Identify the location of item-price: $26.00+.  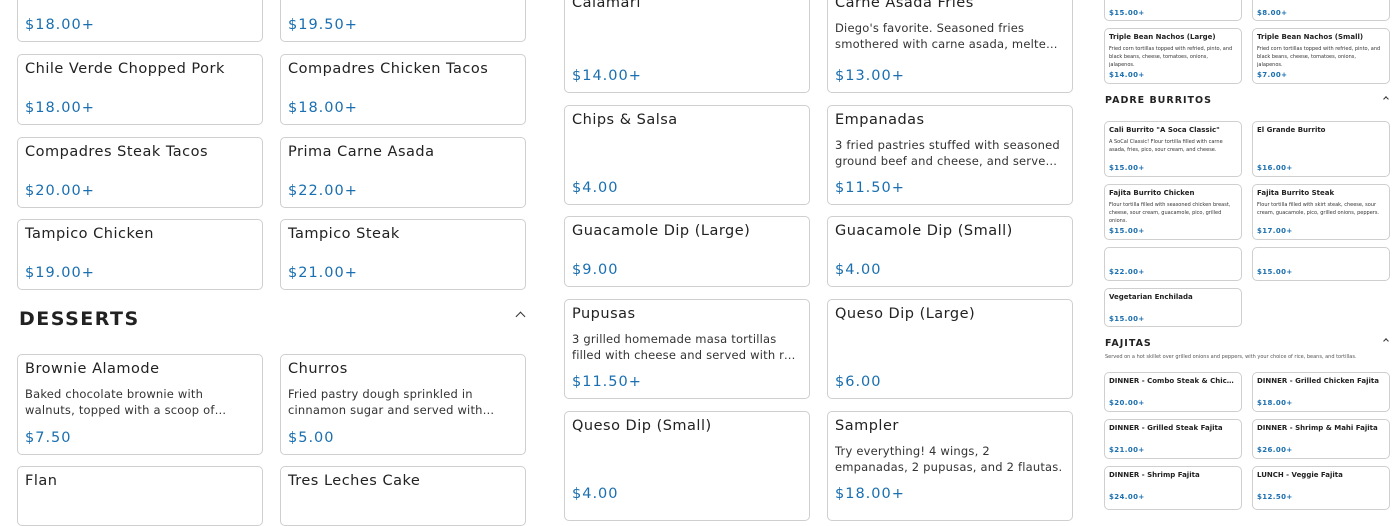
(1275, 450).